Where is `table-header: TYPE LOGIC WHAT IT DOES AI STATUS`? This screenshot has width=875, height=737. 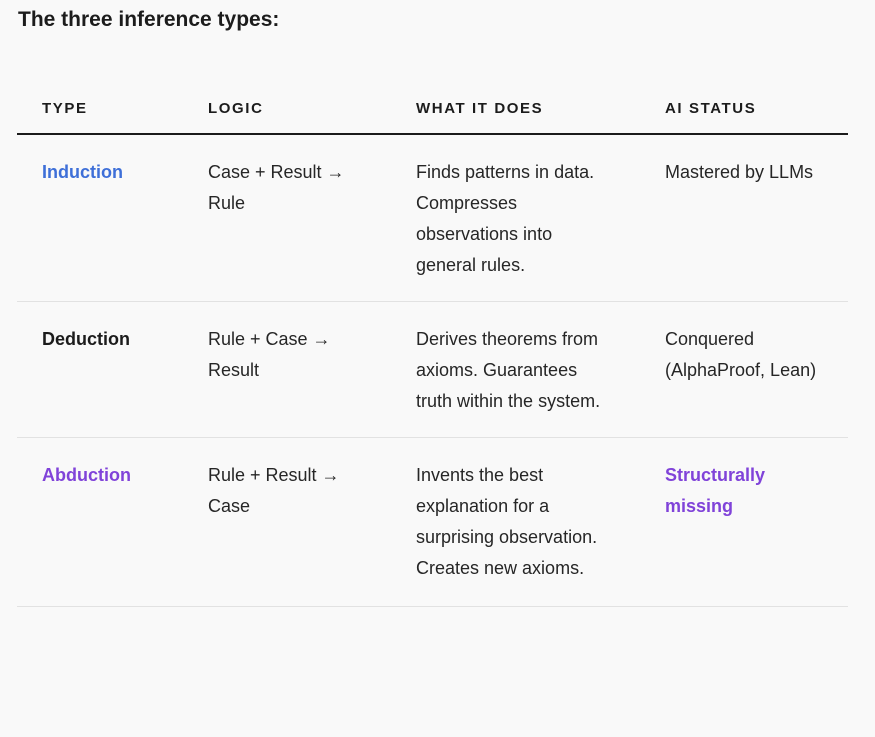 table-header: TYPE LOGIC WHAT IT DOES AI STATUS is located at coordinates (432, 112).